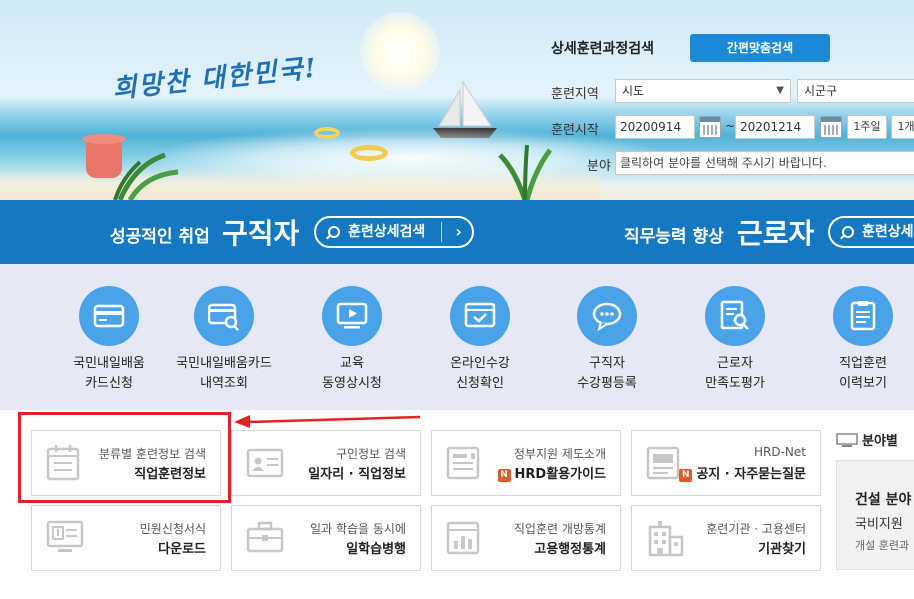 Image resolution: width=914 pixels, height=599 pixels. What do you see at coordinates (879, 524) in the screenshot?
I see `side-card-subtitle: 국비지원` at bounding box center [879, 524].